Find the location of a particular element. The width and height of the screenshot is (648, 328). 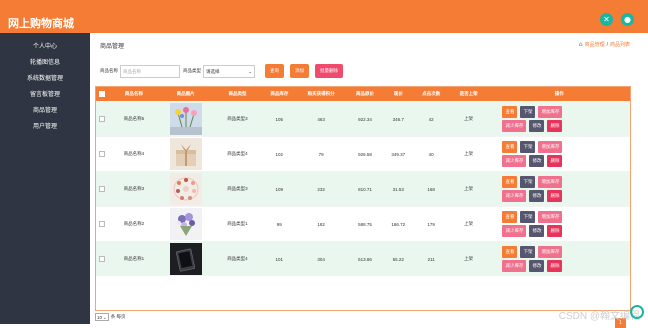

sidebar: 个人中心 轮播图信息 系统数据管理 留言板管理 商品管理 用户管理 is located at coordinates (45, 178).